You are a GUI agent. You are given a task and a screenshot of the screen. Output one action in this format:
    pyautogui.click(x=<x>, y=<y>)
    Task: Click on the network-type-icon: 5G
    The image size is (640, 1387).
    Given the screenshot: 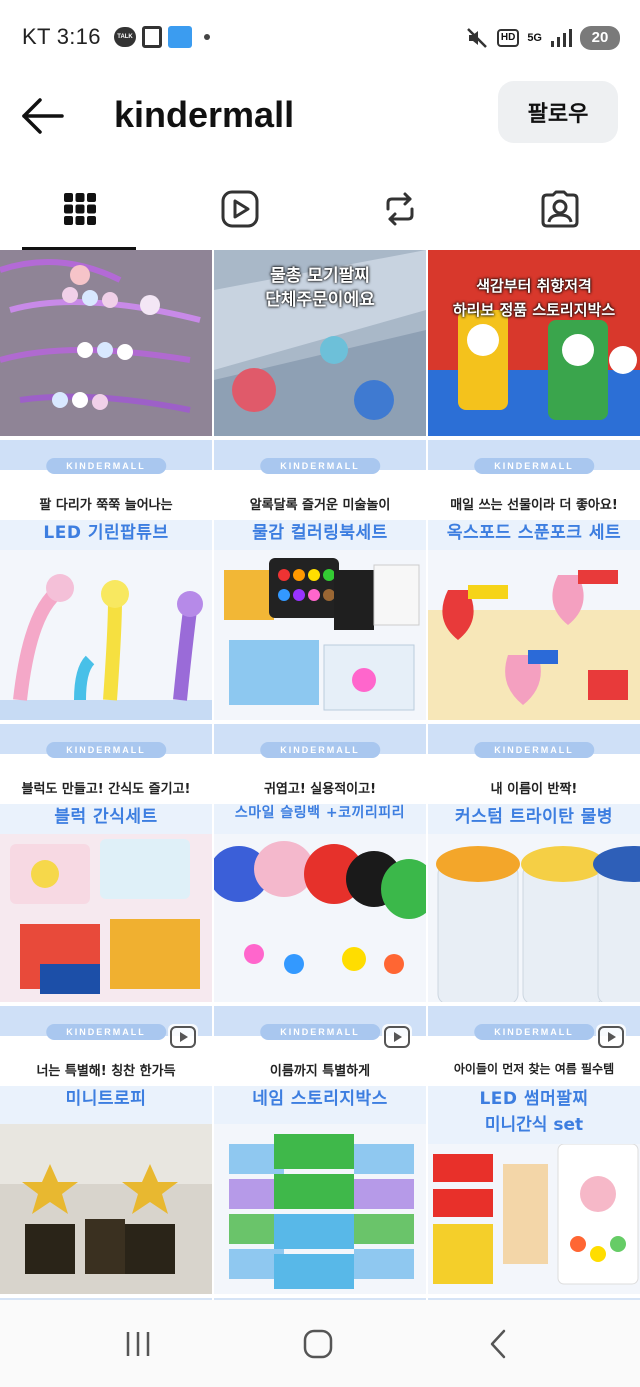 What is the action you would take?
    pyautogui.click(x=534, y=38)
    